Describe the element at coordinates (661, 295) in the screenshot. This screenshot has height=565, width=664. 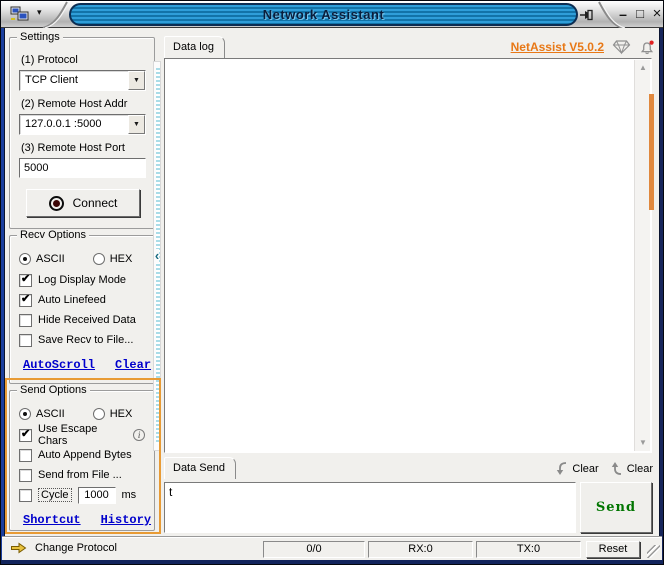
I see `window-border-right` at that location.